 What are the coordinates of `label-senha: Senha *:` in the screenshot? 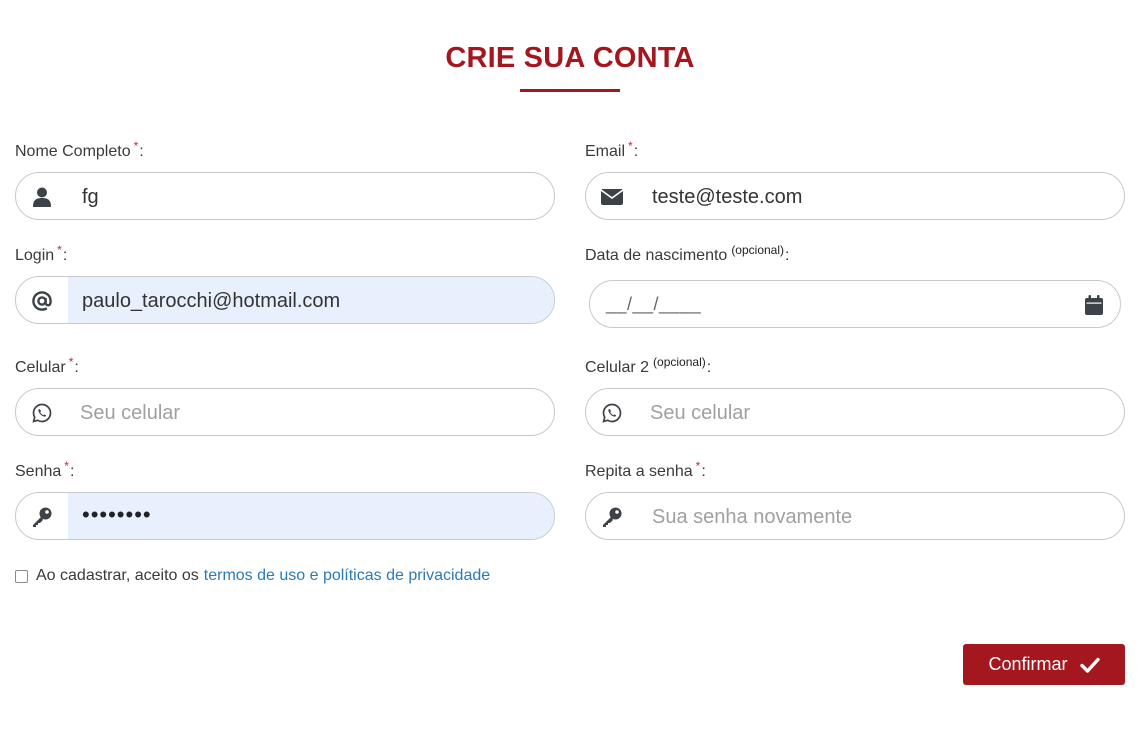 It's located at (45, 469).